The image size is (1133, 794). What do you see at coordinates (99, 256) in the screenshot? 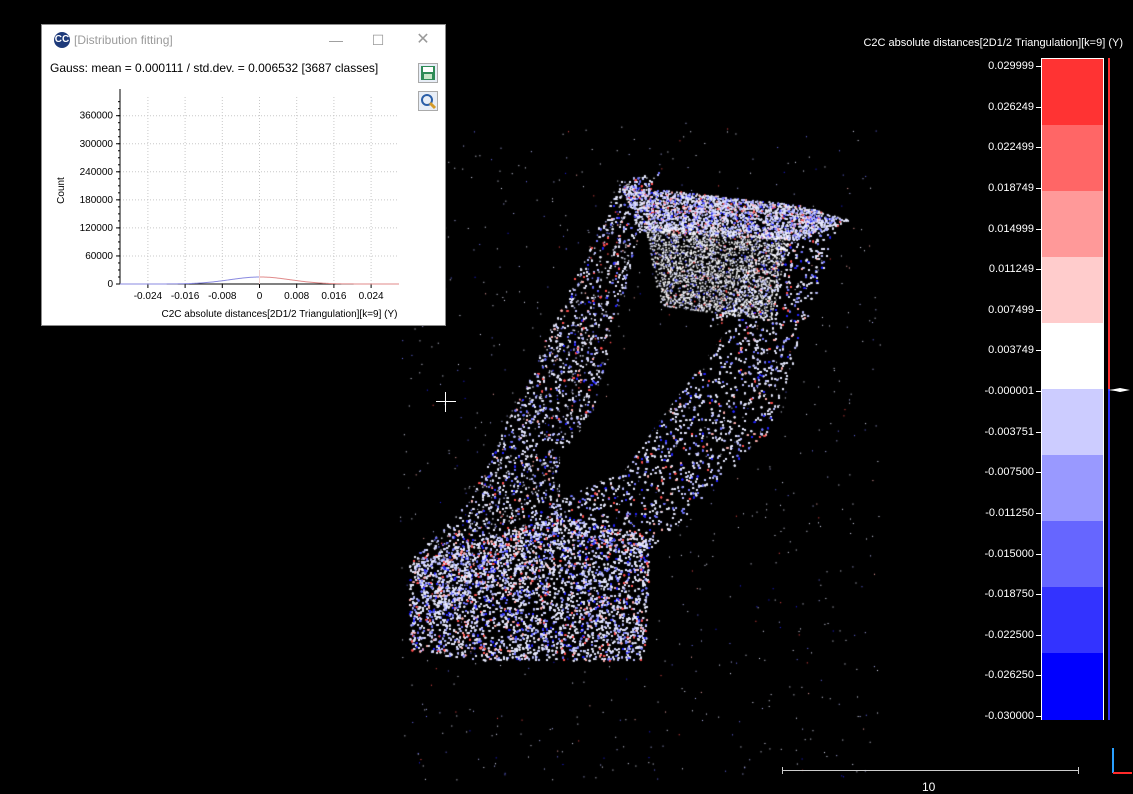
I see `y-tick-label: 60000` at bounding box center [99, 256].